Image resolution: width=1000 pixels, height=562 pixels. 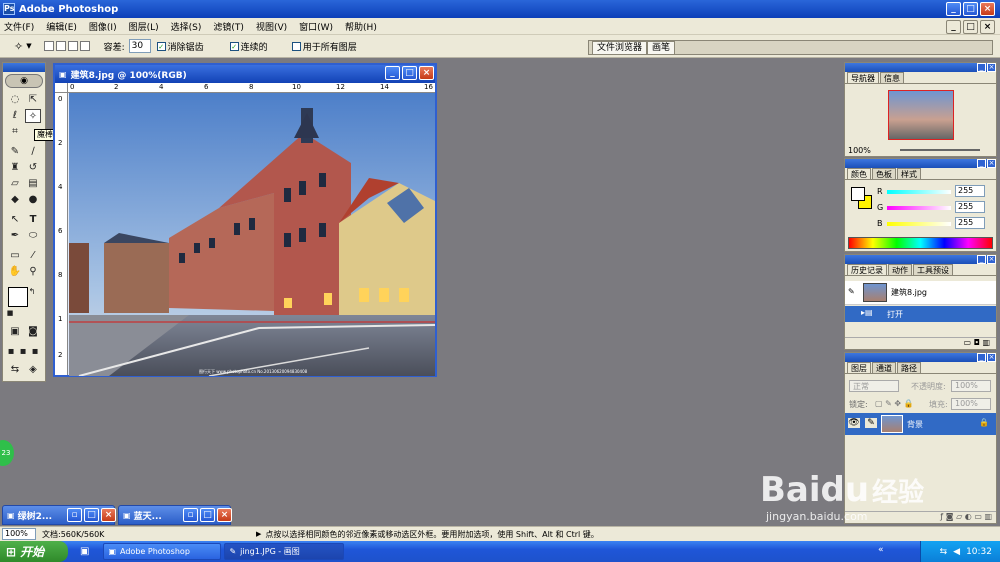 What do you see at coordinates (15, 184) in the screenshot?
I see `eraser-tool-icon: ▱` at bounding box center [15, 184].